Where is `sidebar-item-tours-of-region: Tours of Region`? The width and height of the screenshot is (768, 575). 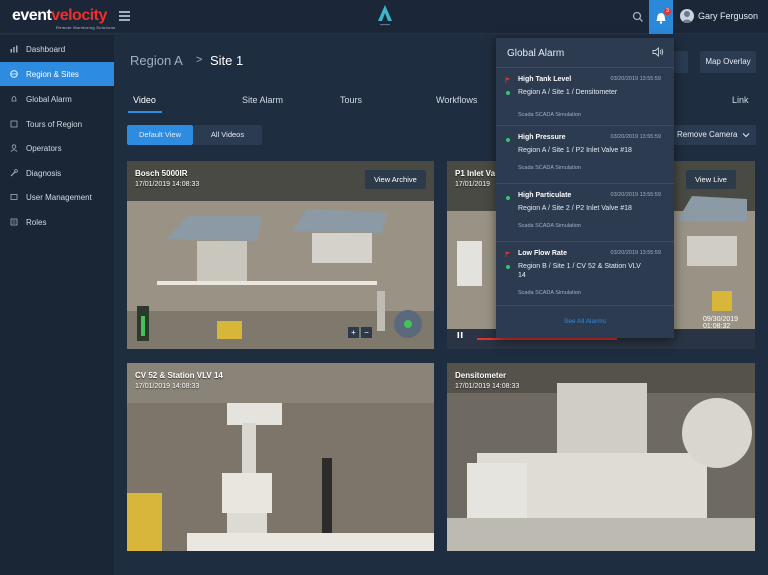 sidebar-item-tours-of-region: Tours of Region is located at coordinates (57, 124).